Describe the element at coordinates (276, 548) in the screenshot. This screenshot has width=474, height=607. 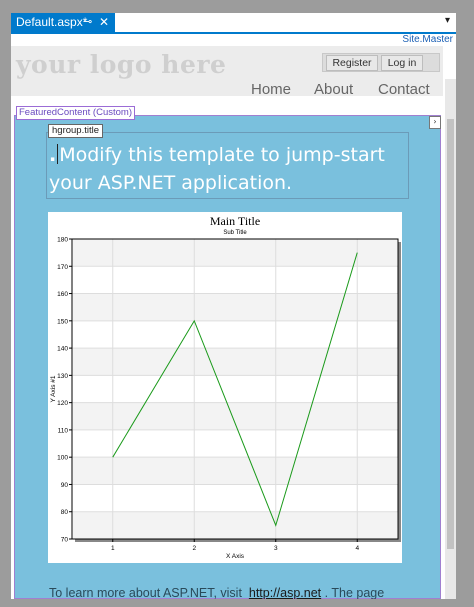
I see `x-tick-label: 3` at that location.